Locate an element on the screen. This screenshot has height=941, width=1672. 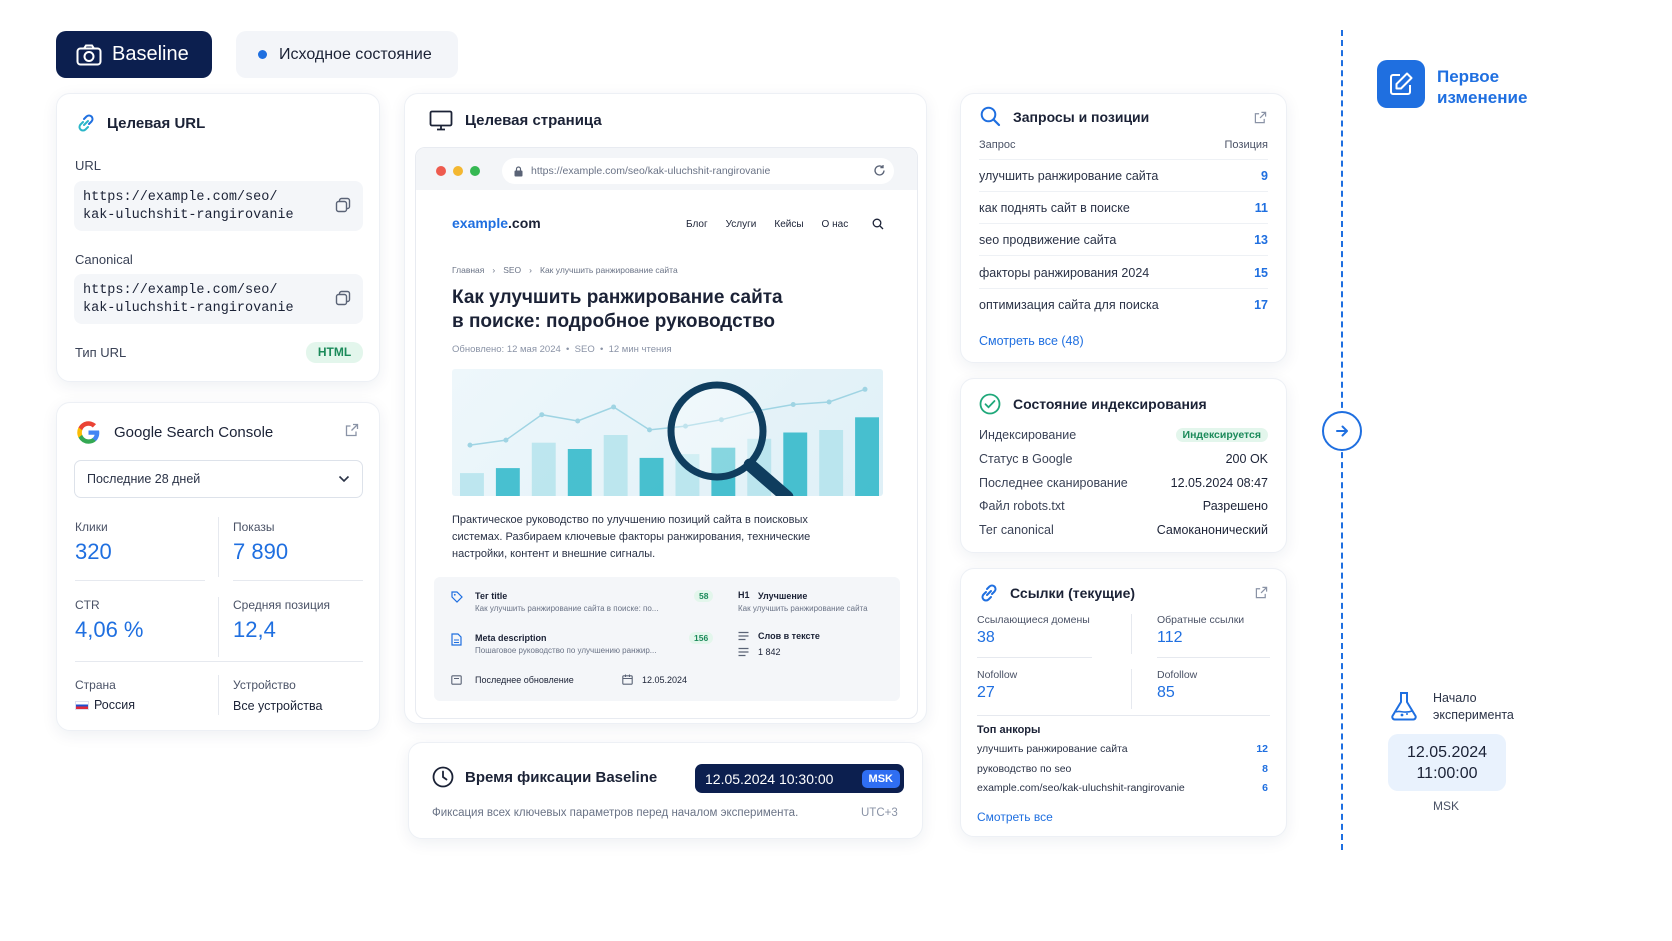
paragraph-line-3: настройки, контент и внешние сигналы. is located at coordinates (554, 554).